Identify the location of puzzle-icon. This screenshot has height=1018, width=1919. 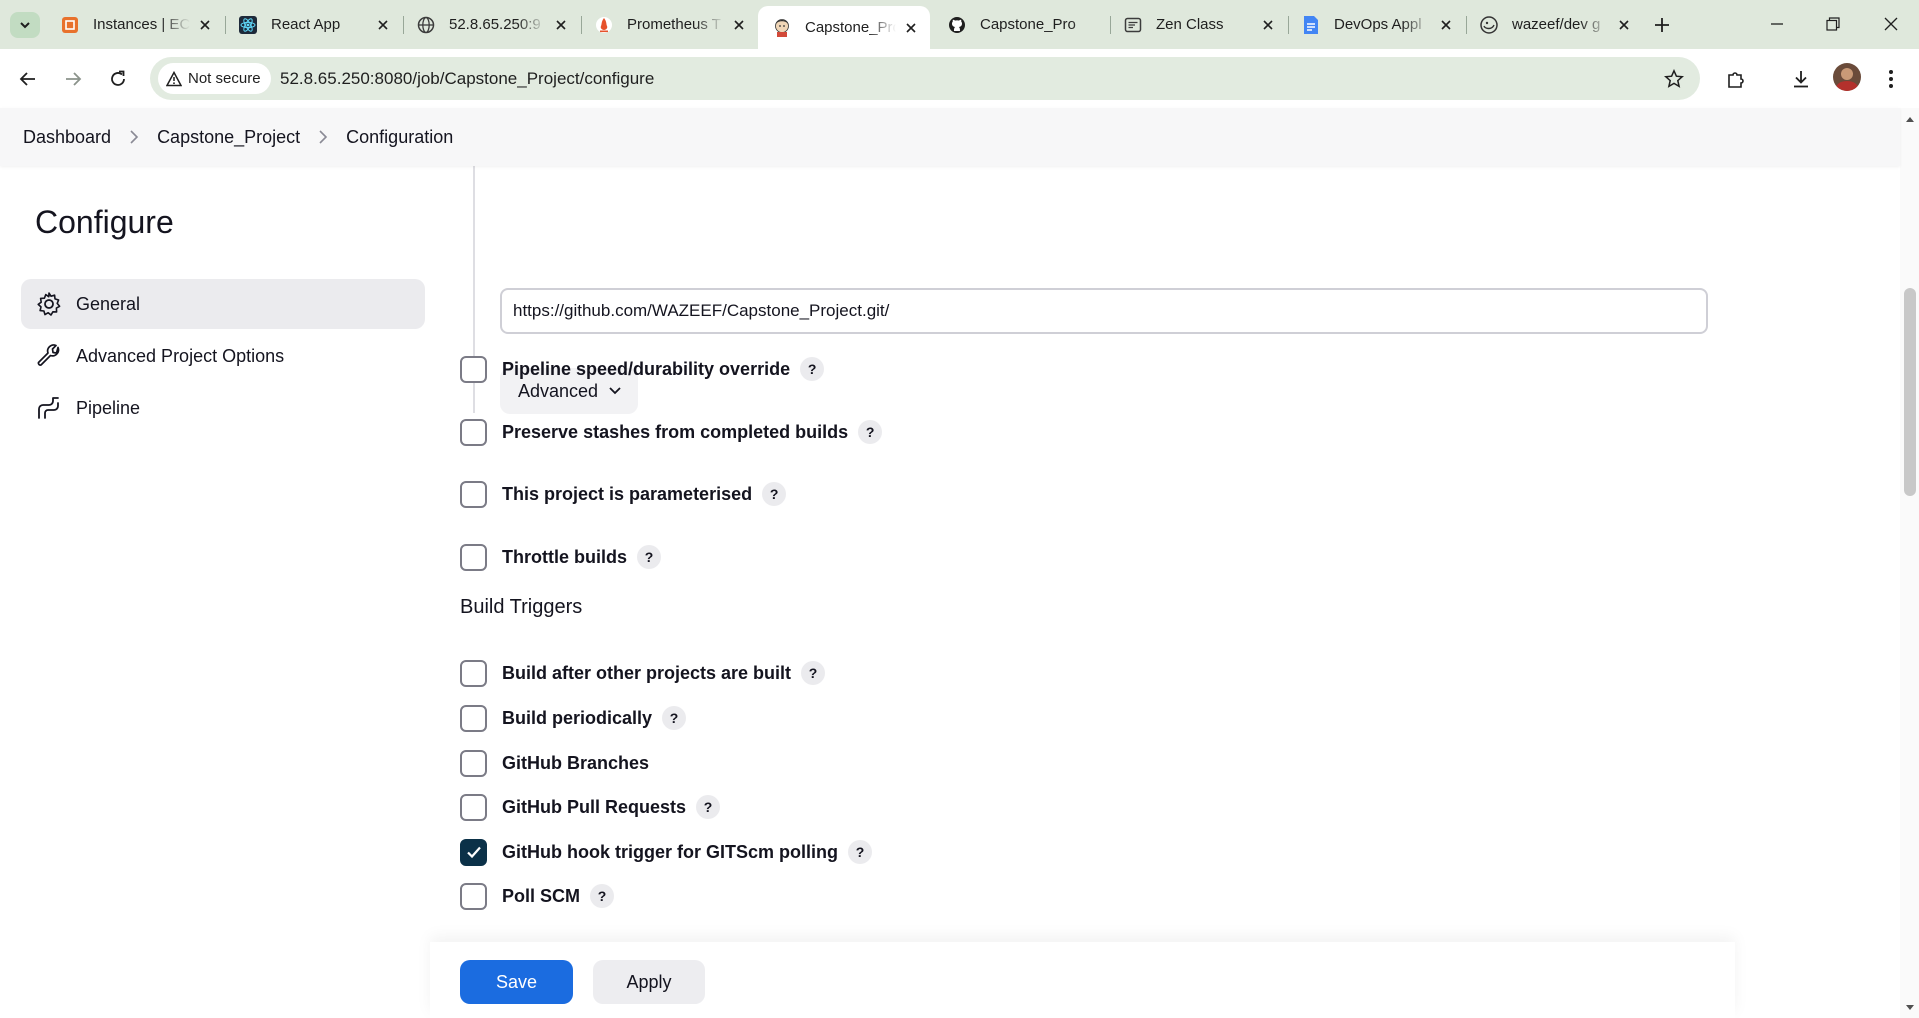
(1736, 80).